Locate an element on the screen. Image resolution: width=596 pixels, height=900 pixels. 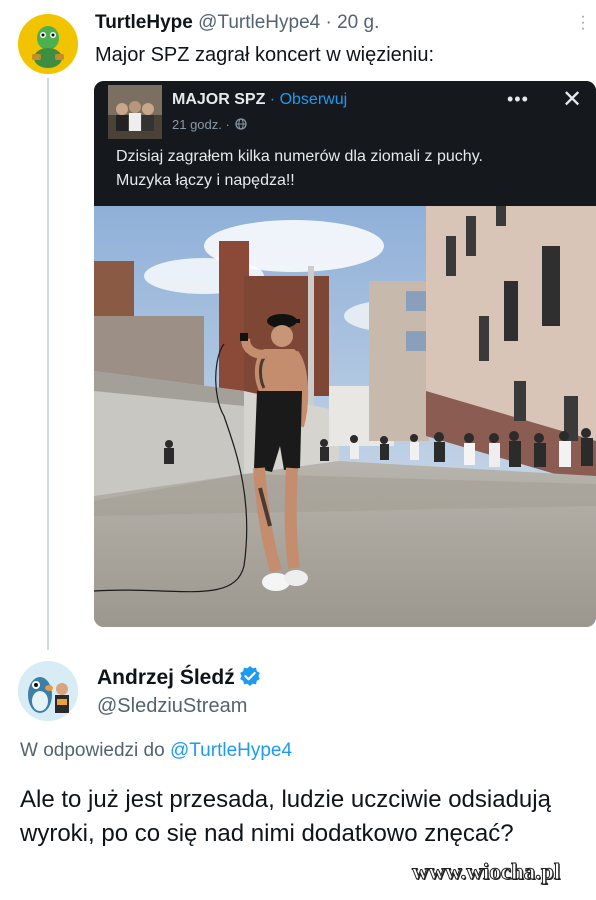
more-icon: ••• is located at coordinates (518, 99).